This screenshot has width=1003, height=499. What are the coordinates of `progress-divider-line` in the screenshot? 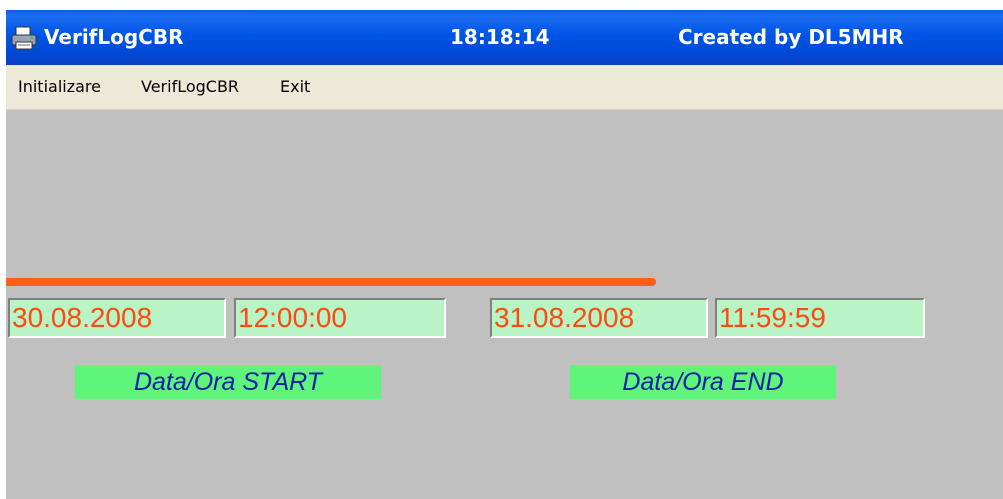 It's located at (331, 282).